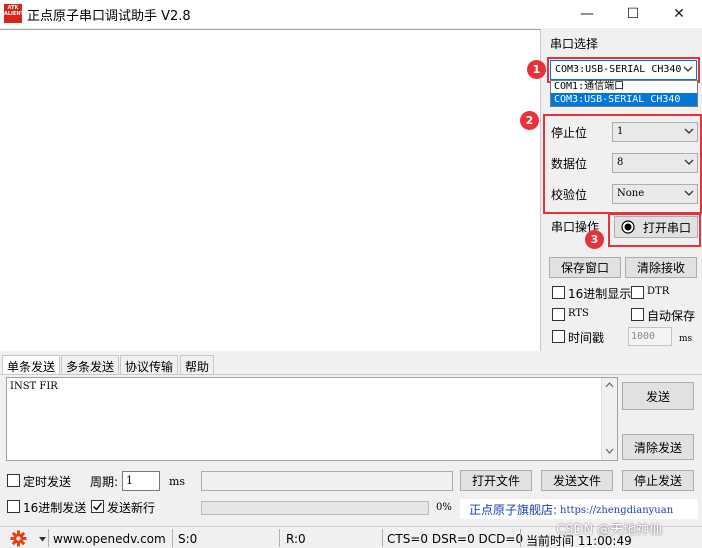  I want to click on dtr-label: DTR, so click(658, 291).